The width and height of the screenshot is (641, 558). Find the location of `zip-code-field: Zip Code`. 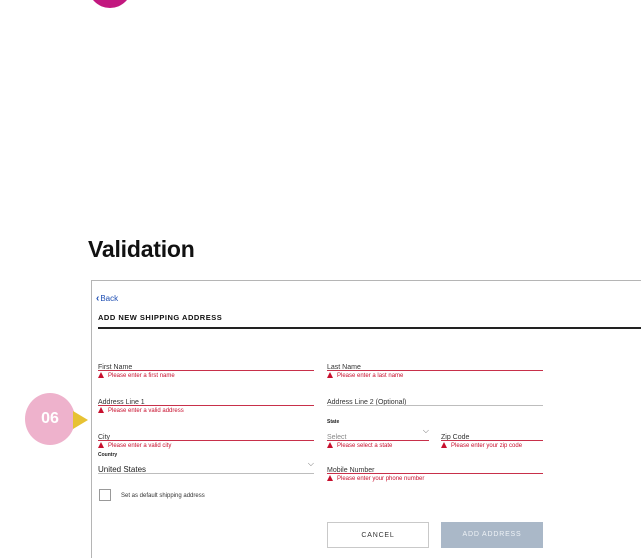

zip-code-field: Zip Code is located at coordinates (492, 433).